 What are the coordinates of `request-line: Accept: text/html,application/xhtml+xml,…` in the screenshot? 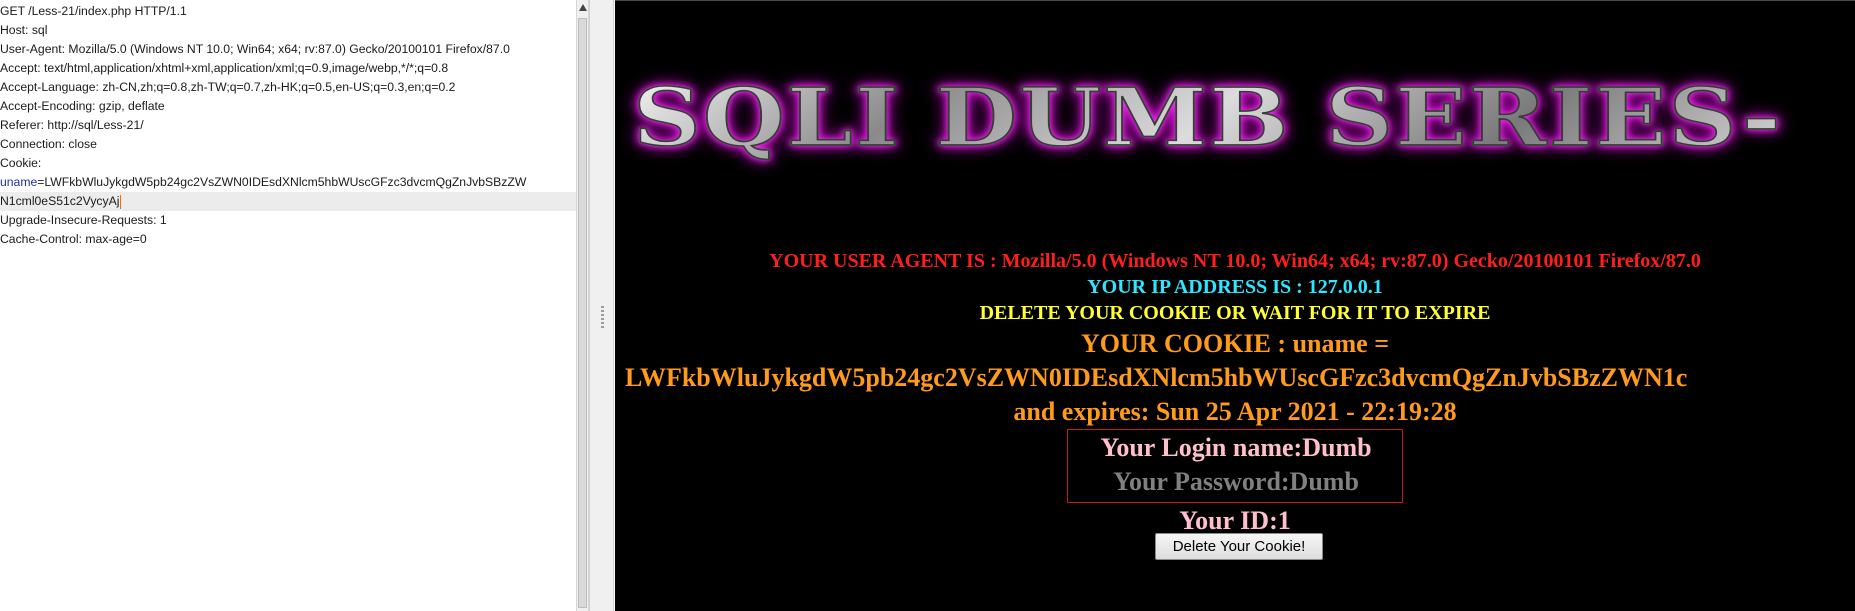 It's located at (288, 68).